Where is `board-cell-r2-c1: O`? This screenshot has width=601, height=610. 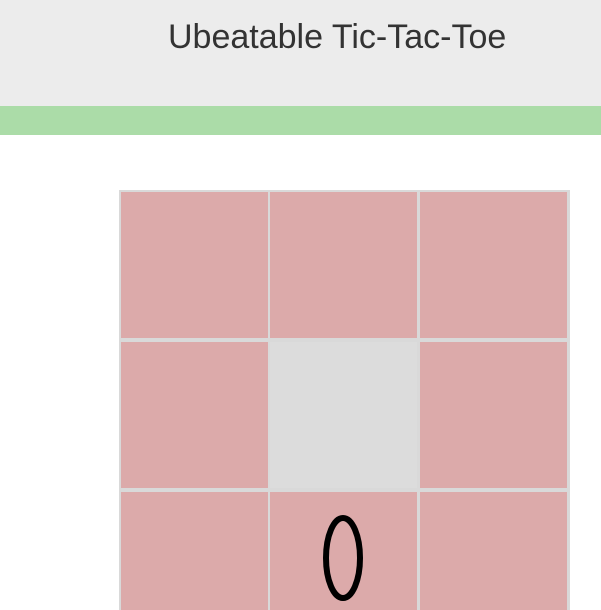
board-cell-r2-c1: O is located at coordinates (343, 551).